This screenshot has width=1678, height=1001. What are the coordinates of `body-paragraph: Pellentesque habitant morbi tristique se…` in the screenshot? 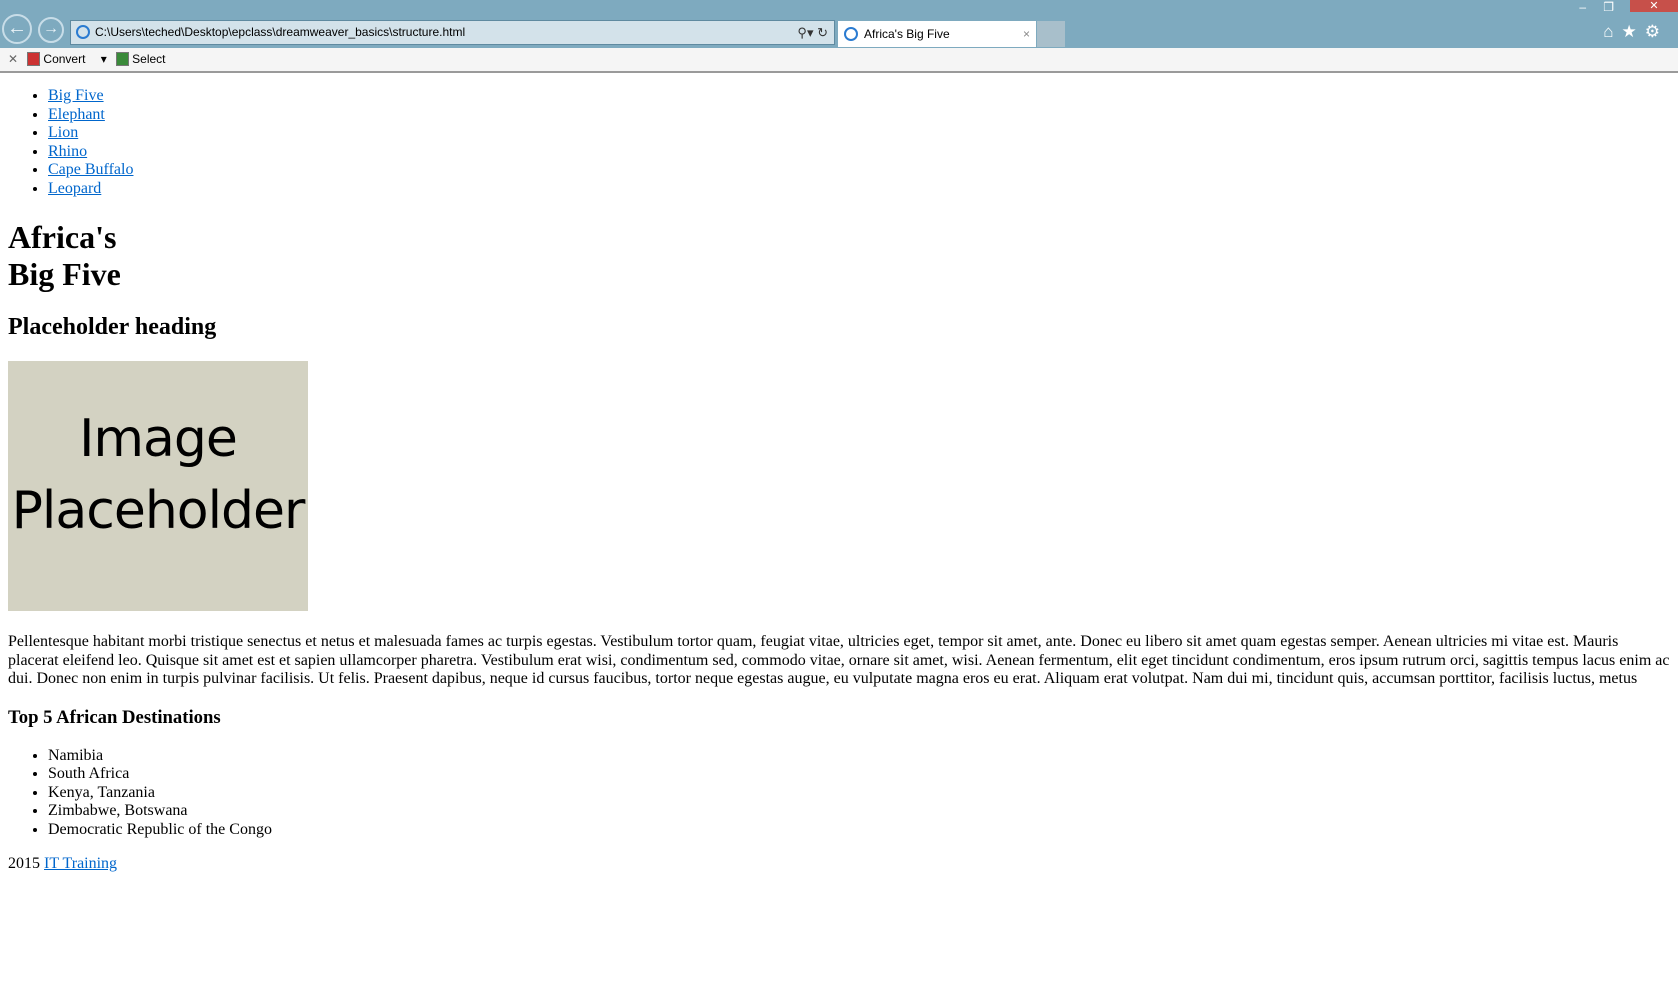 It's located at (839, 660).